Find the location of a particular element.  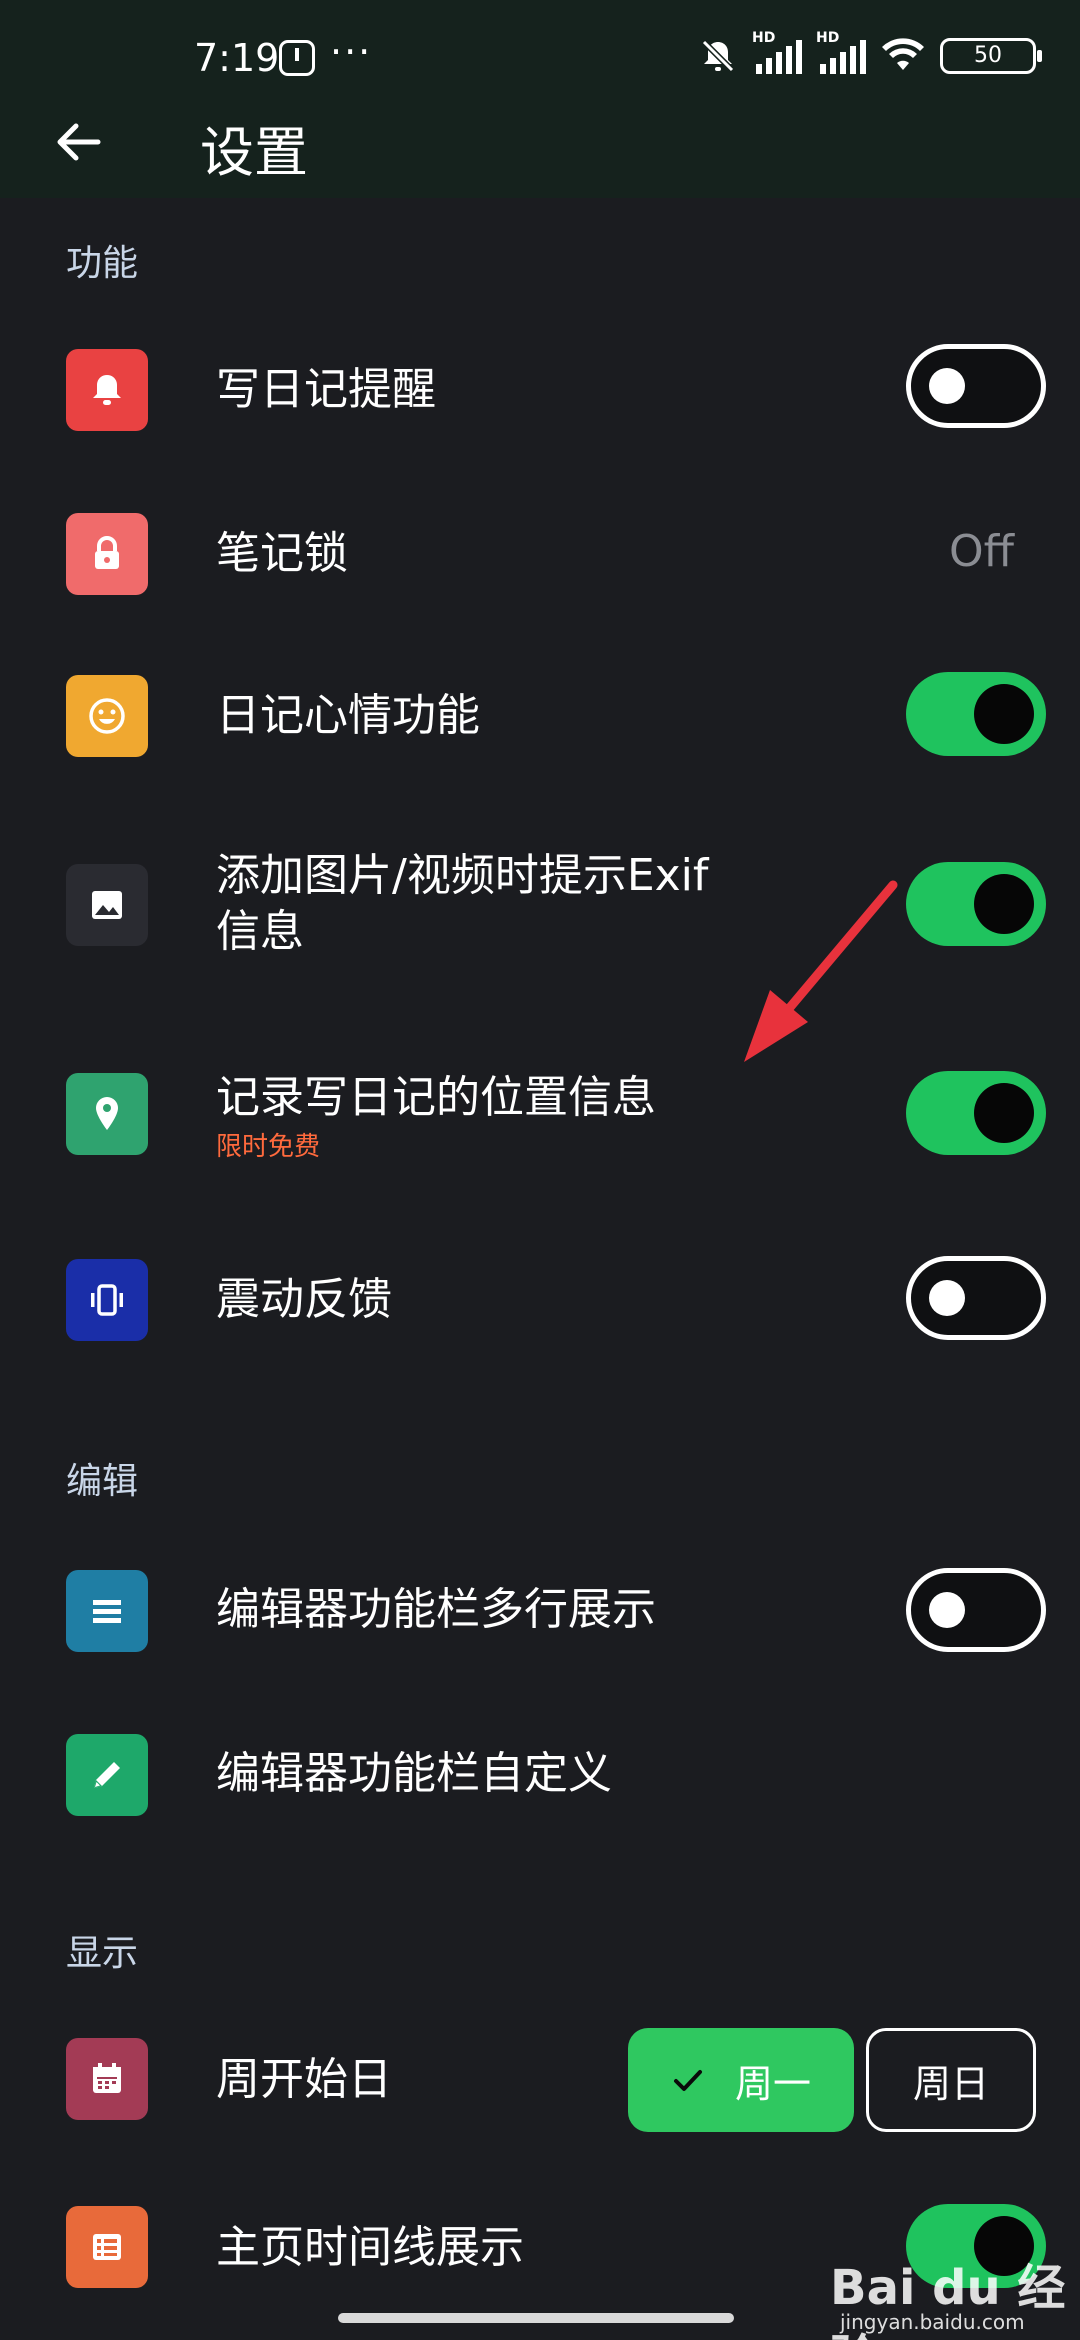

smiley-icon is located at coordinates (107, 716).